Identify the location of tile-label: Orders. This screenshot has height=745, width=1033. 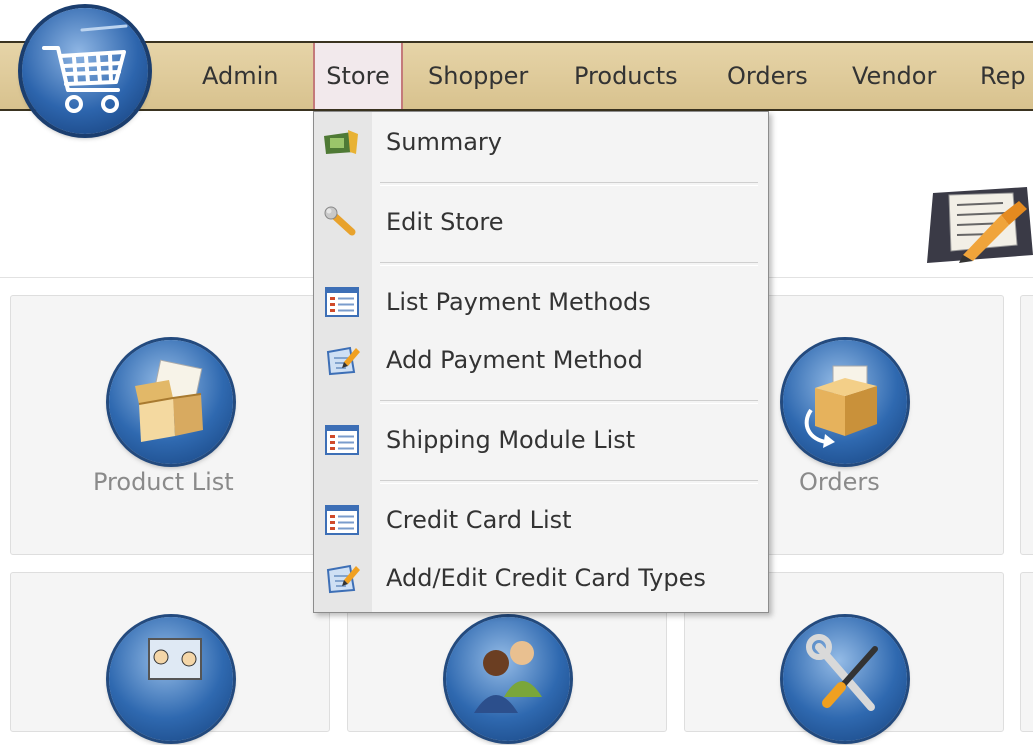
(839, 482).